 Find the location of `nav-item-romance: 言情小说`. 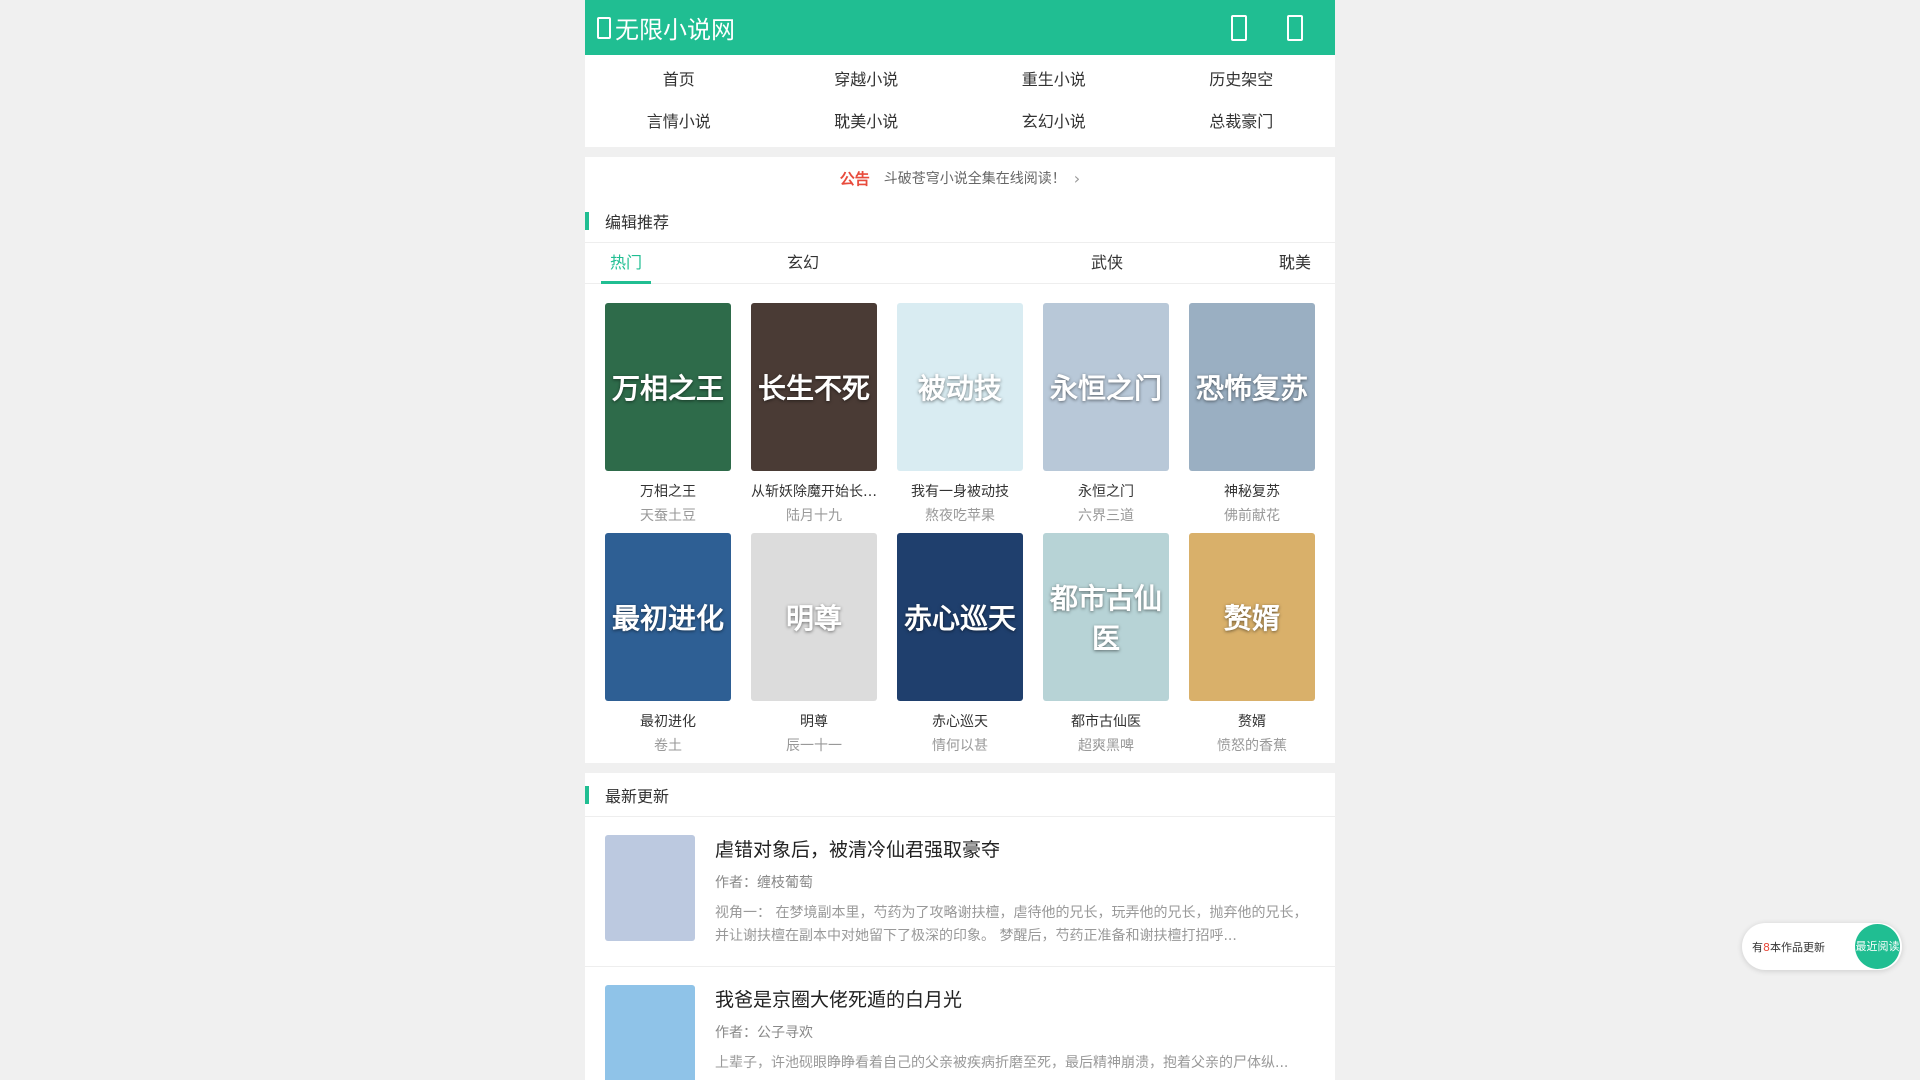

nav-item-romance: 言情小说 is located at coordinates (679, 122).